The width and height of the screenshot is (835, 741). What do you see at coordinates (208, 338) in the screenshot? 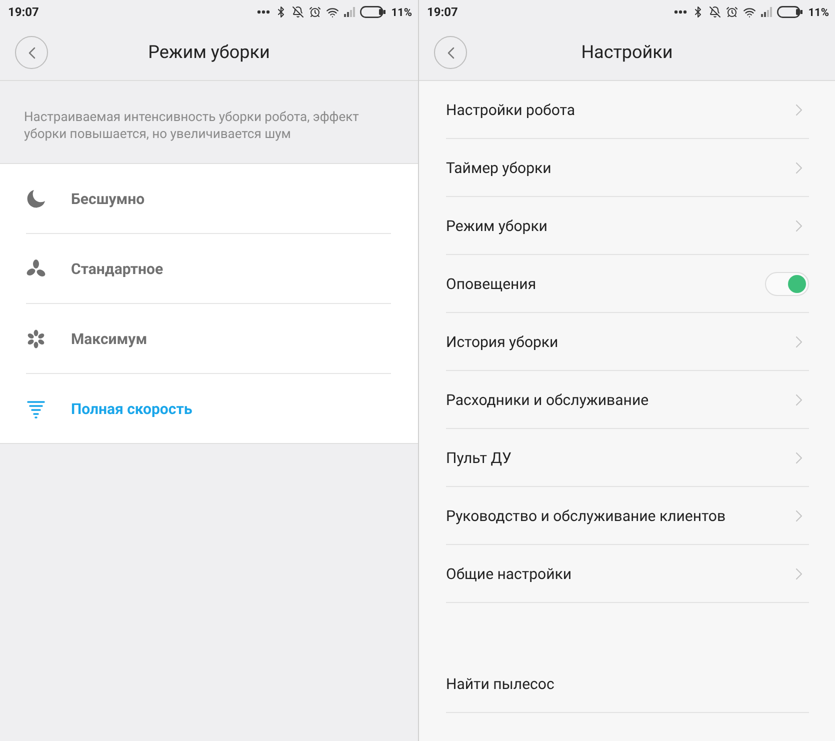
I see `mode-option: Максимум` at bounding box center [208, 338].